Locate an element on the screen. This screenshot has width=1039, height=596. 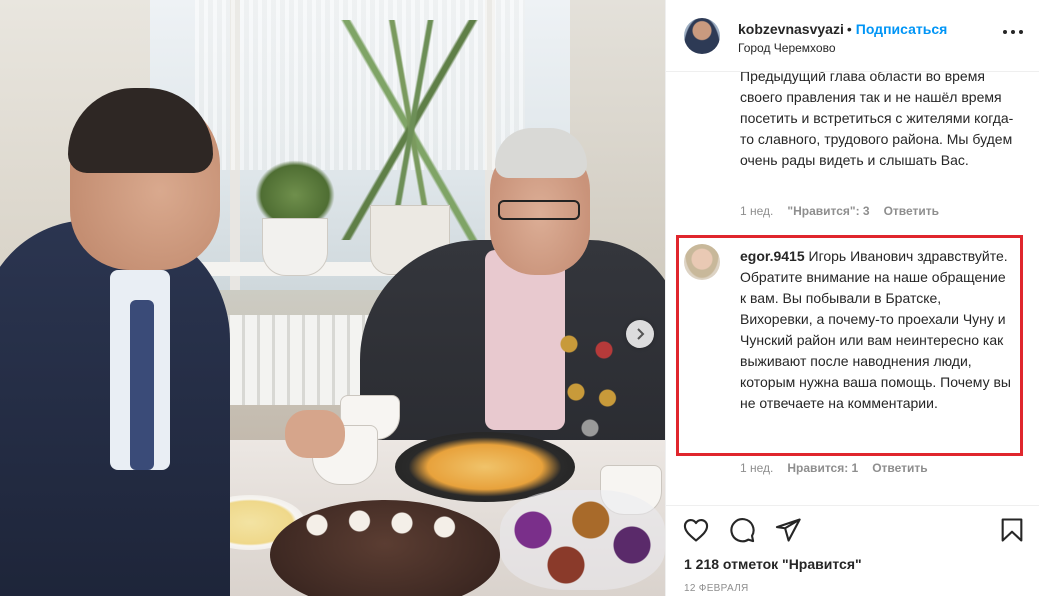
more-options-button is located at coordinates (1013, 32).